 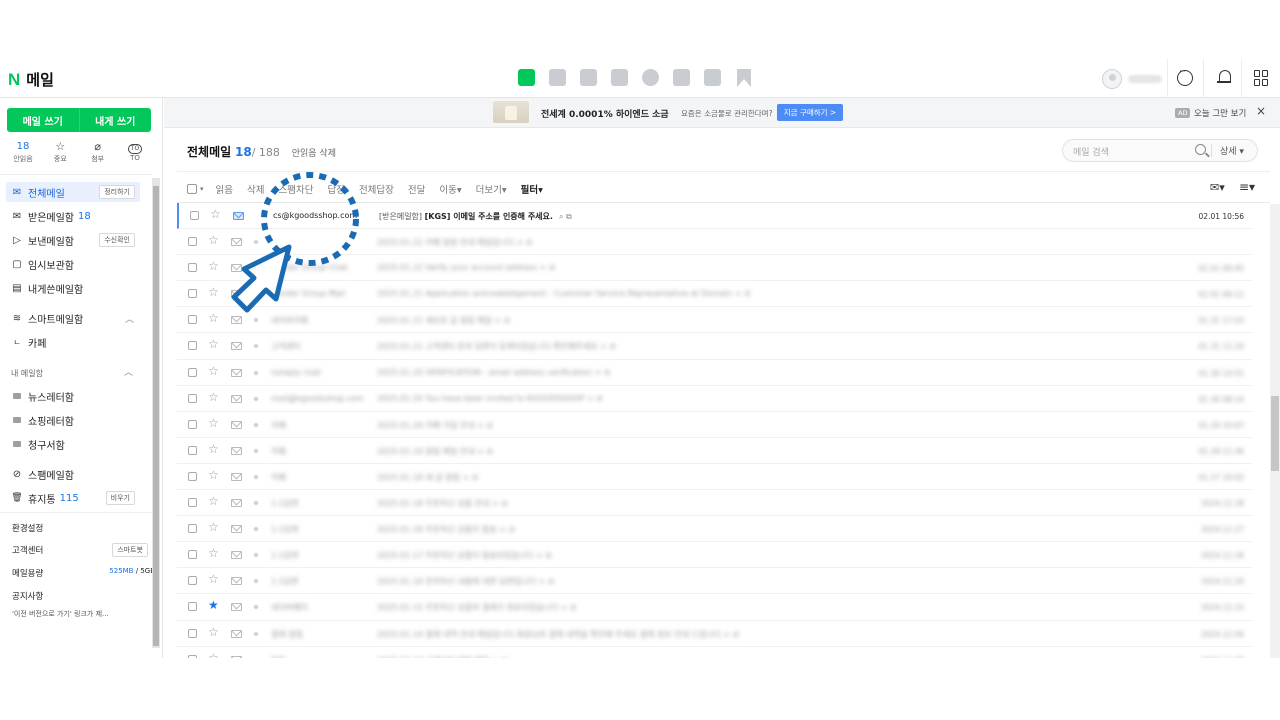 I want to click on block-spam-button: 스팸차단, so click(x=295, y=189).